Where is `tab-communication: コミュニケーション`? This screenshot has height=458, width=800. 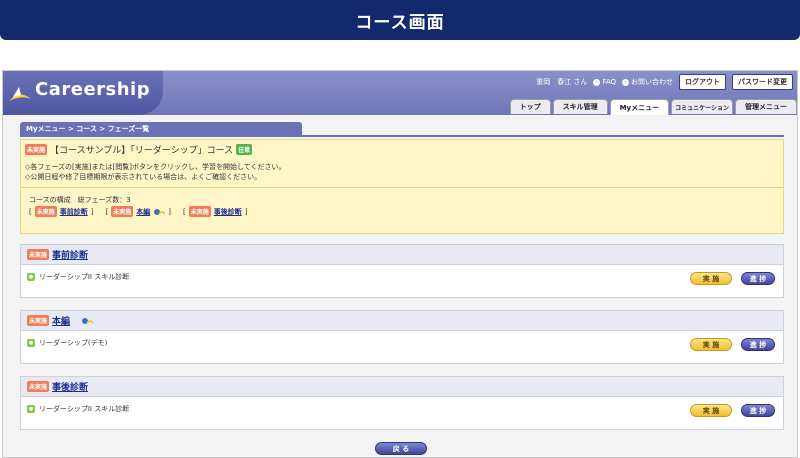
tab-communication: コミュニケーション is located at coordinates (702, 106).